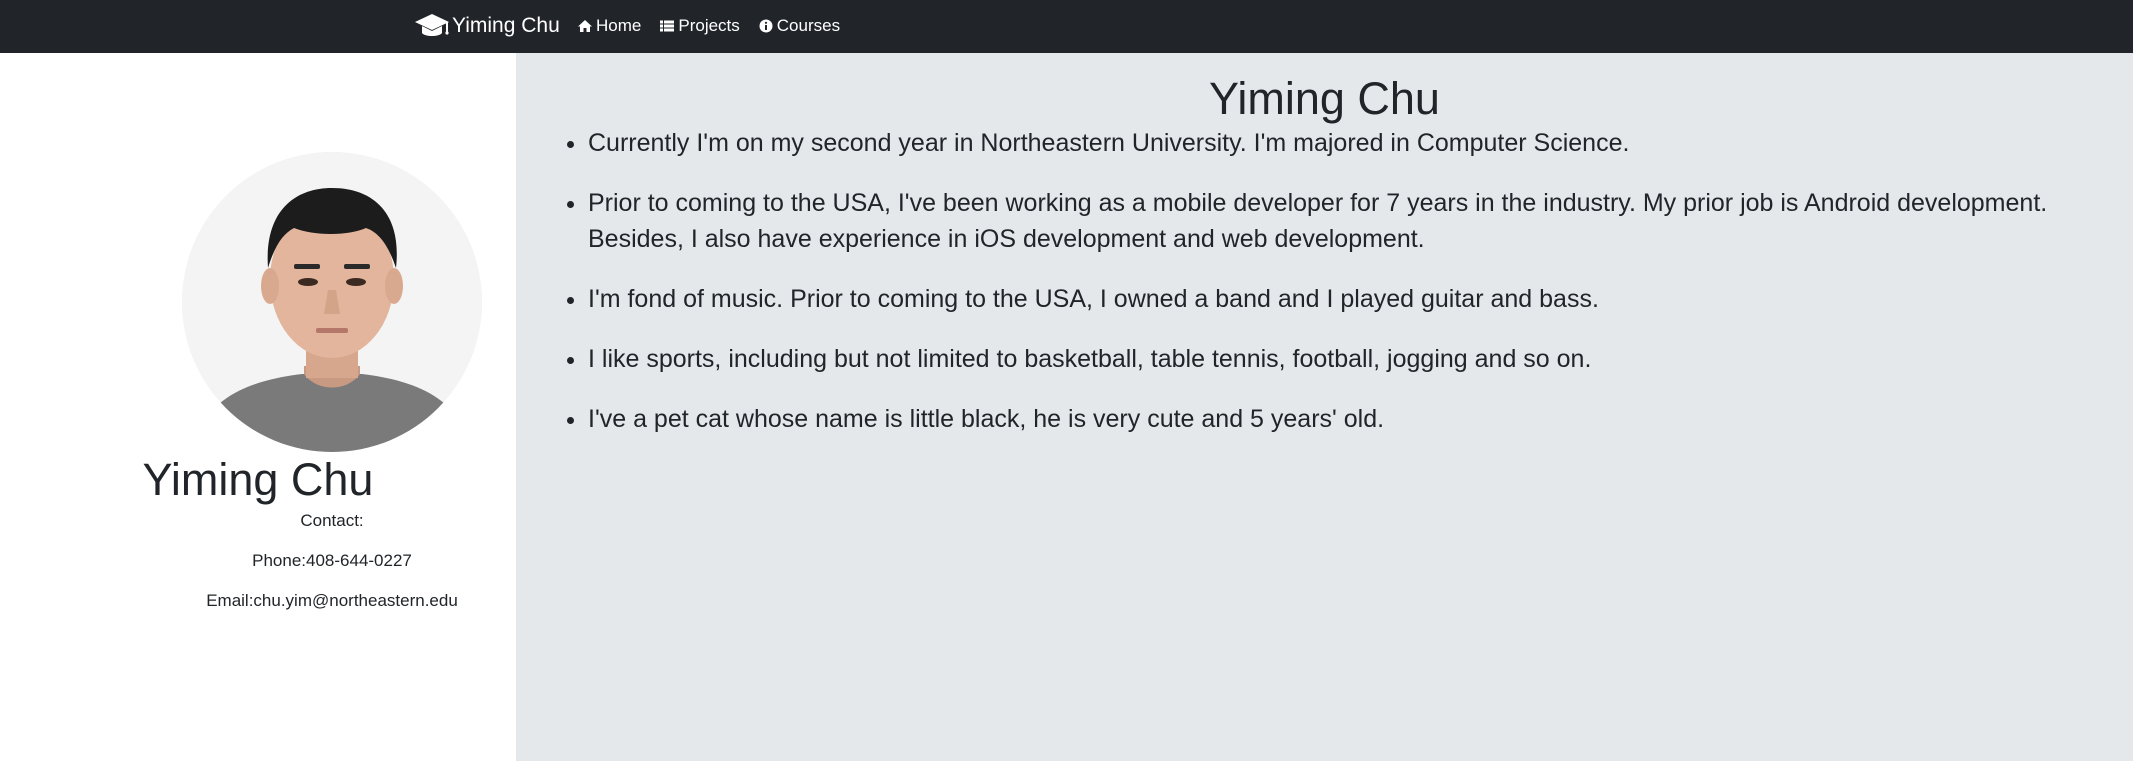 The height and width of the screenshot is (761, 2133). Describe the element at coordinates (766, 26) in the screenshot. I see `info-circle-icon` at that location.